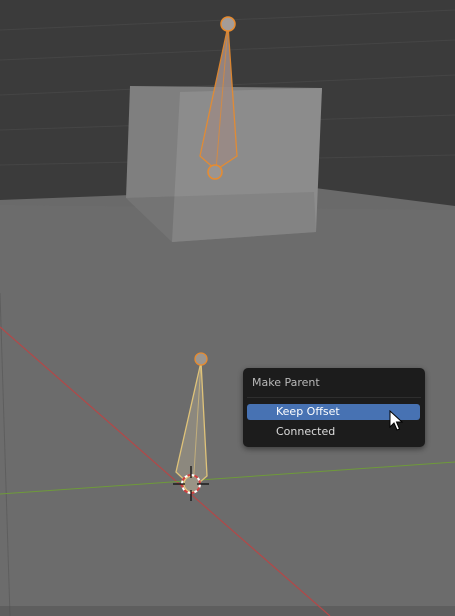 The height and width of the screenshot is (616, 455). I want to click on menu-separator, so click(334, 397).